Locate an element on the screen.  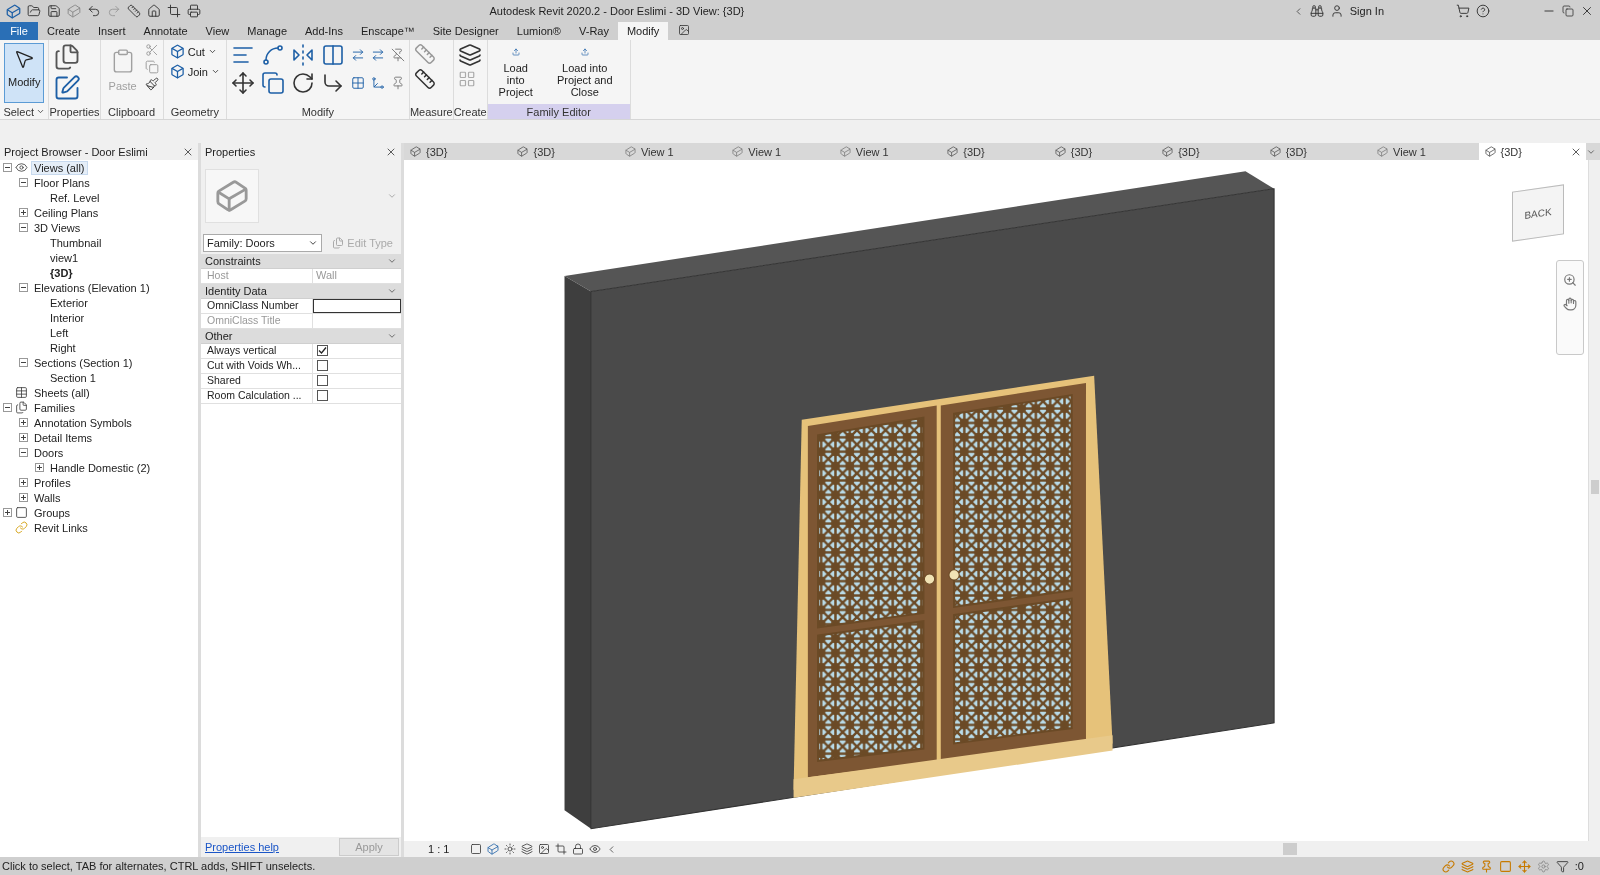
input-field is located at coordinates (357, 306).